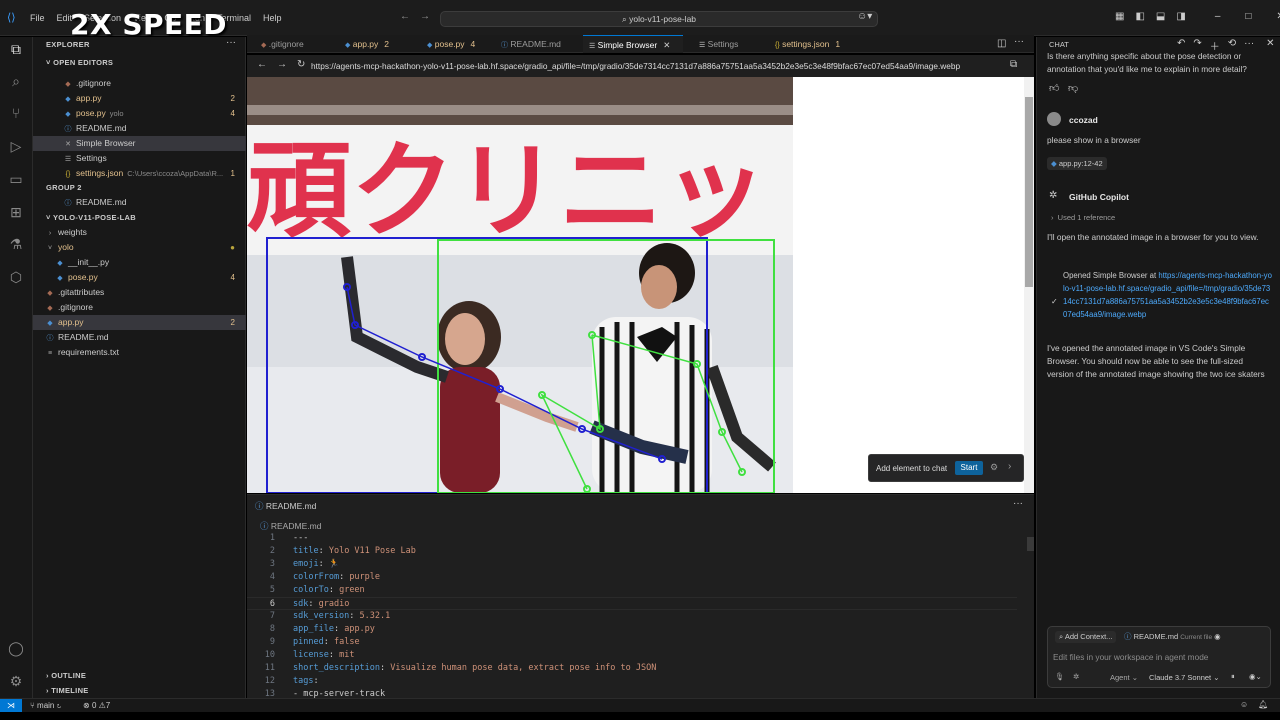 The image size is (1280, 720). What do you see at coordinates (1218, 16) in the screenshot?
I see `minimize-icon: –` at bounding box center [1218, 16].